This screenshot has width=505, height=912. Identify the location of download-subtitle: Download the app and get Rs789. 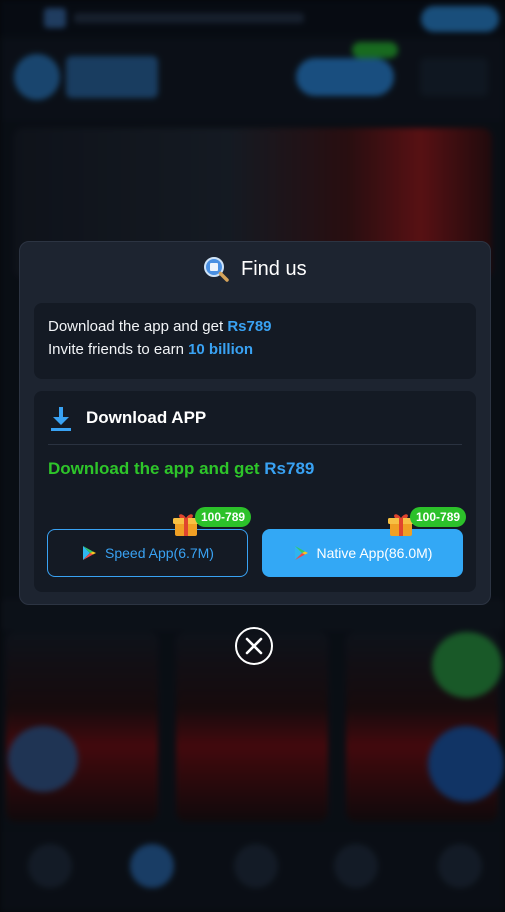
(181, 469).